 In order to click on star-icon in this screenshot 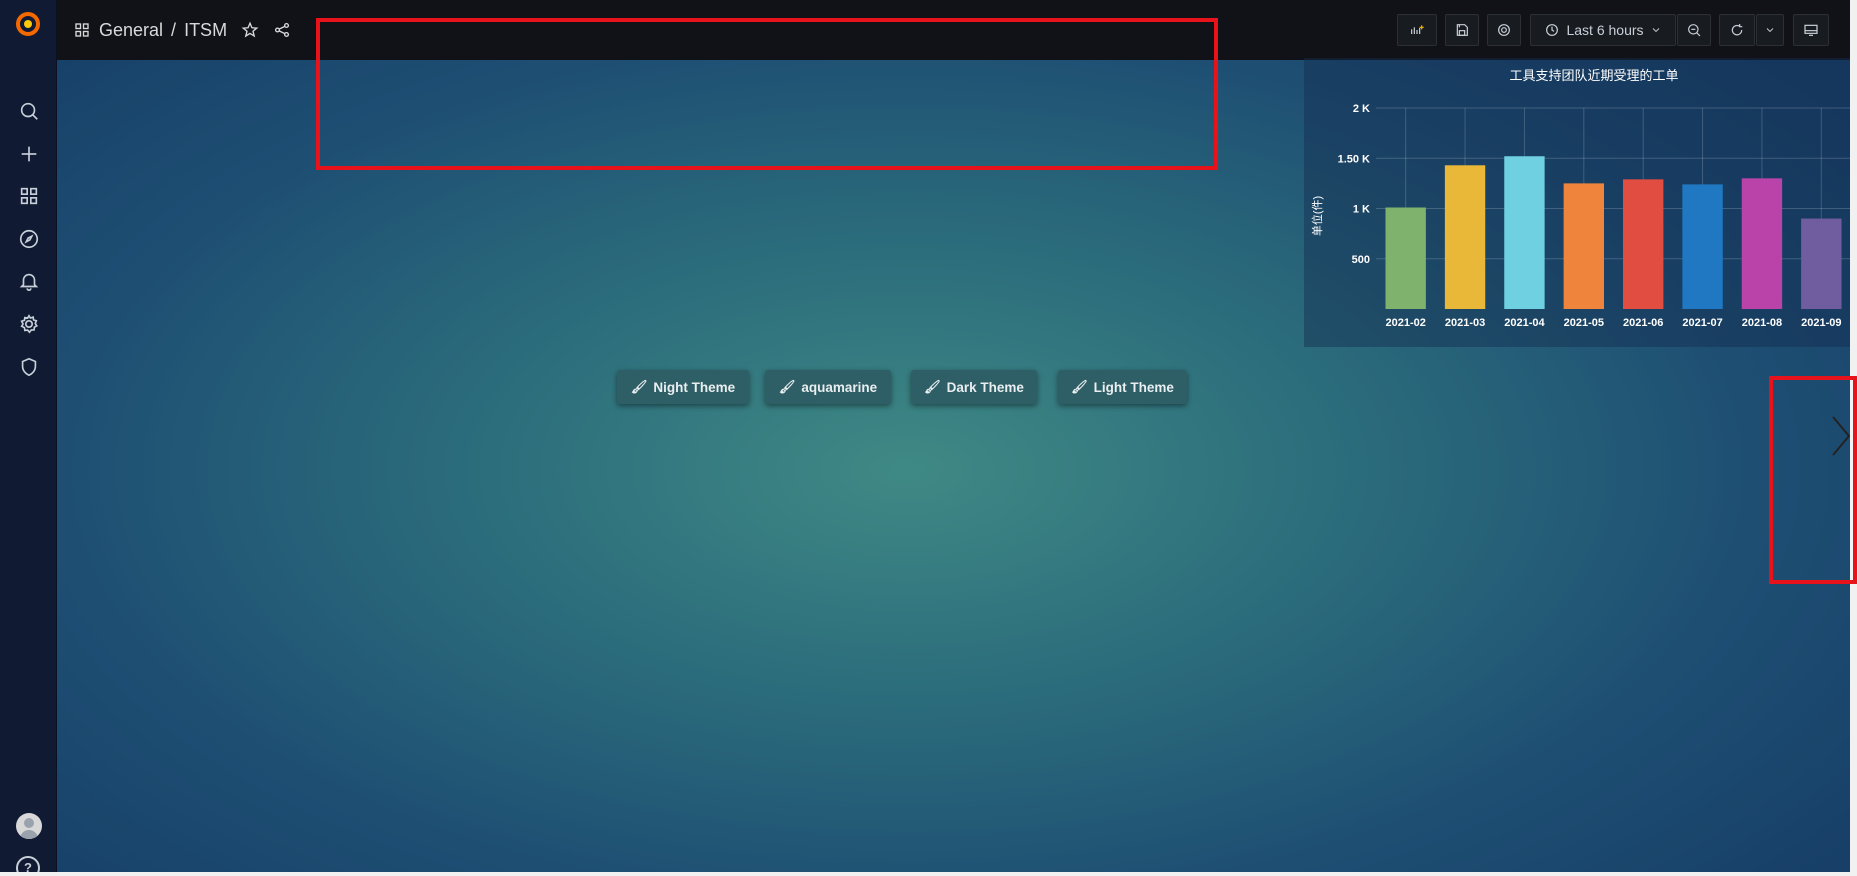, I will do `click(250, 30)`.